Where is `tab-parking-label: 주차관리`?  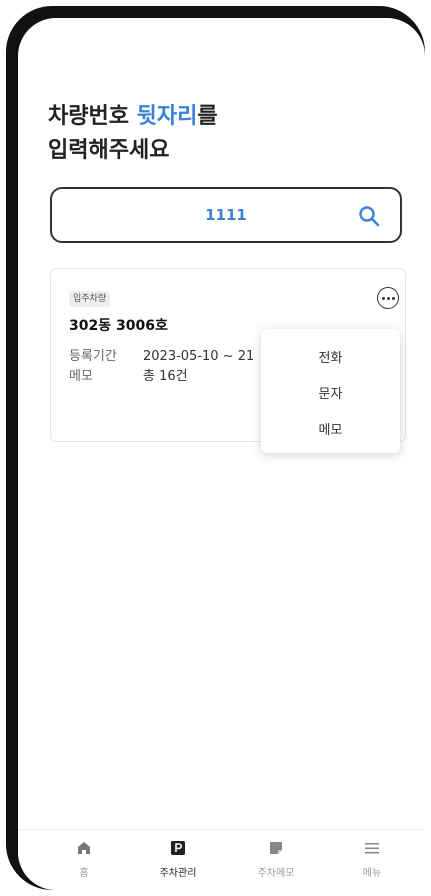
tab-parking-label: 주차관리 is located at coordinates (178, 873).